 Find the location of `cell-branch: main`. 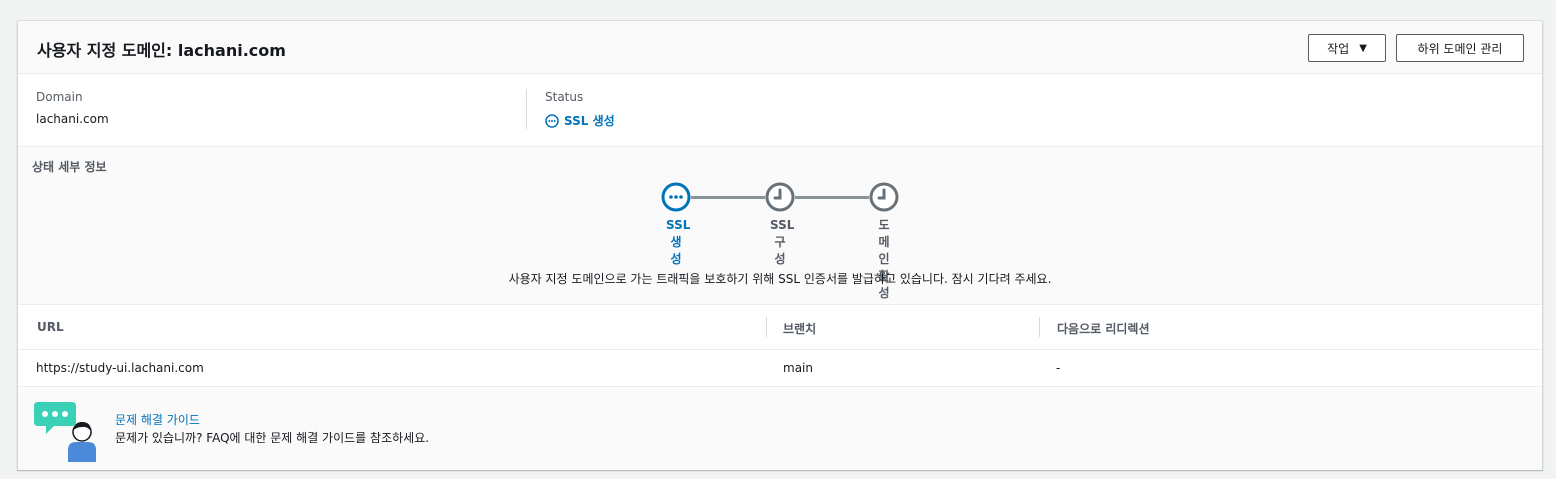

cell-branch: main is located at coordinates (798, 368).